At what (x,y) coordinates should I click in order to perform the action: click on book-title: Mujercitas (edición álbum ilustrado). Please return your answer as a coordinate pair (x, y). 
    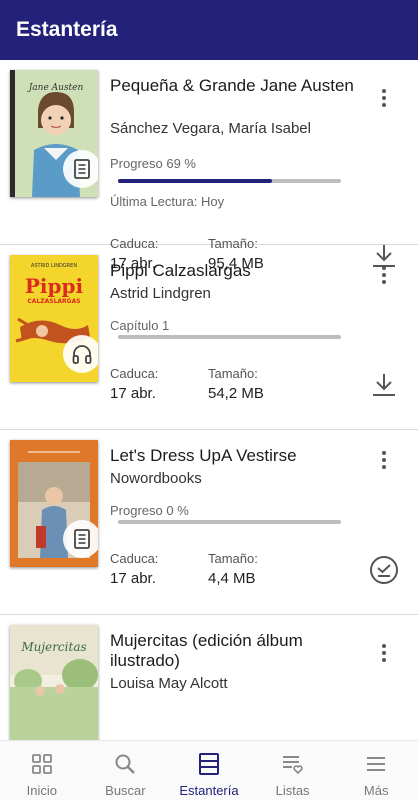
    Looking at the image, I should click on (235, 651).